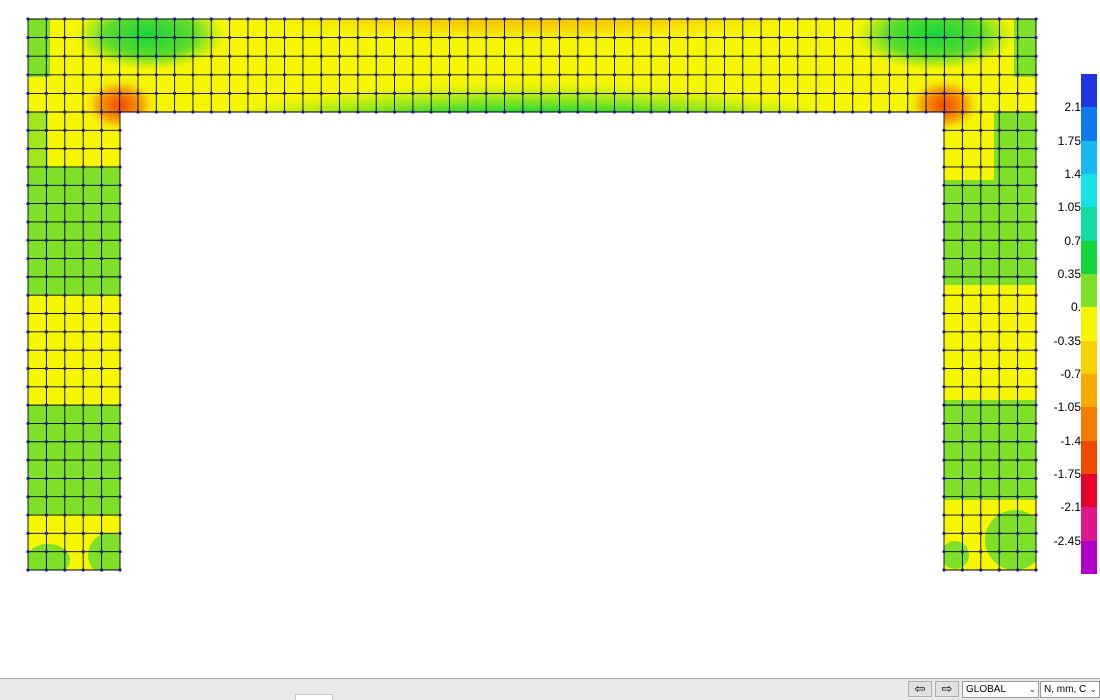  Describe the element at coordinates (314, 697) in the screenshot. I see `tab-stub` at that location.